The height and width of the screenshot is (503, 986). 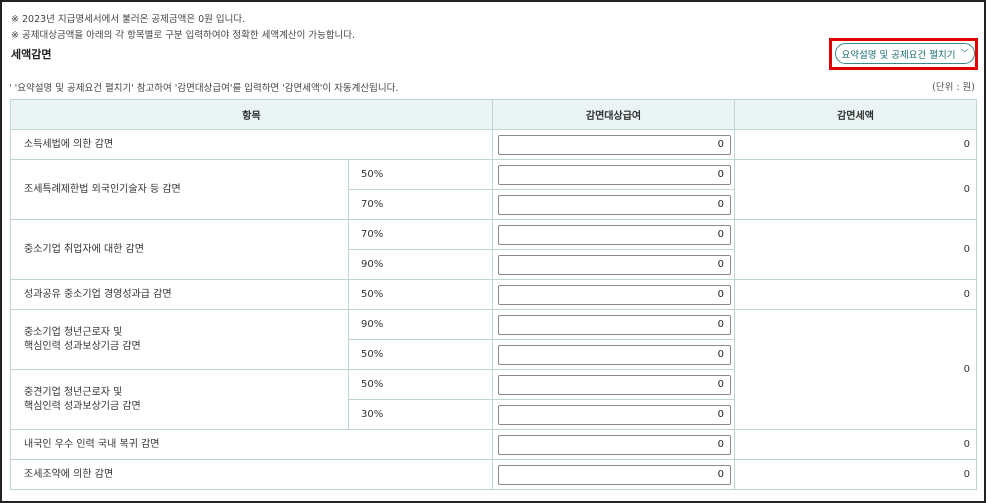 I want to click on table-row: 조세특례제한법 외국인기술자 등 감면 50% 0, so click(x=493, y=189).